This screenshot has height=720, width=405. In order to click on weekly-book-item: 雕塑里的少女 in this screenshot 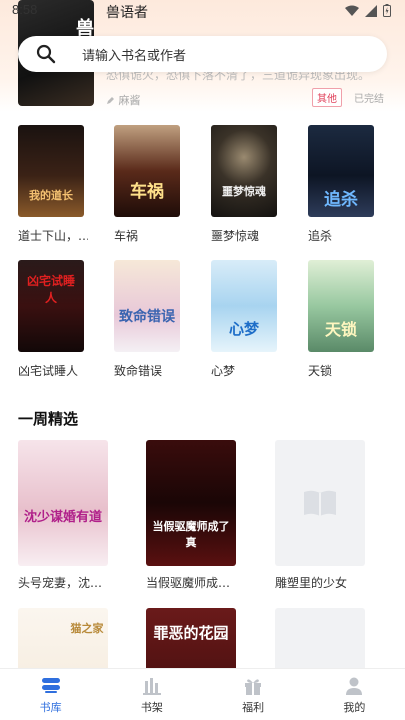, I will do `click(330, 515)`.